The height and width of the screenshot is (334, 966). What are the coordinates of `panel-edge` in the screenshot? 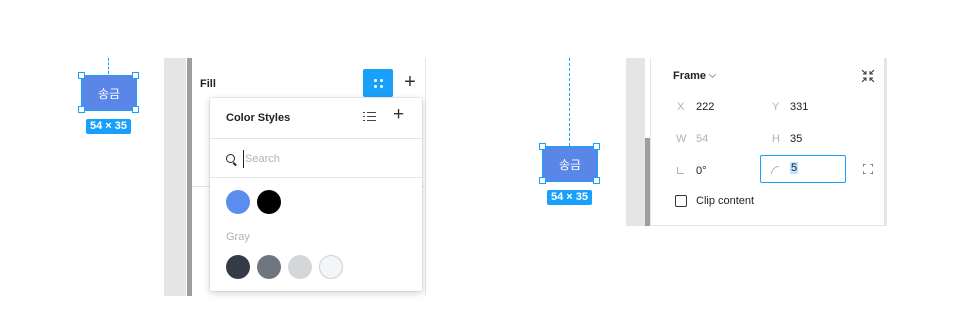 It's located at (885, 142).